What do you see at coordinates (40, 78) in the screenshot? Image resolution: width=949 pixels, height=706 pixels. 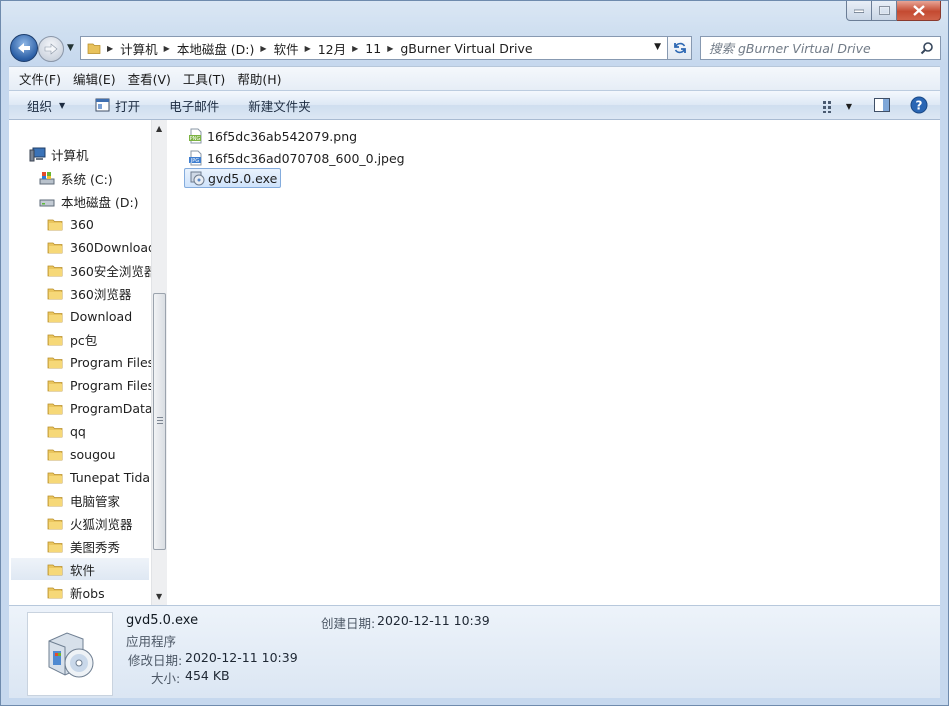 I see `menu-file: 文件(F)` at bounding box center [40, 78].